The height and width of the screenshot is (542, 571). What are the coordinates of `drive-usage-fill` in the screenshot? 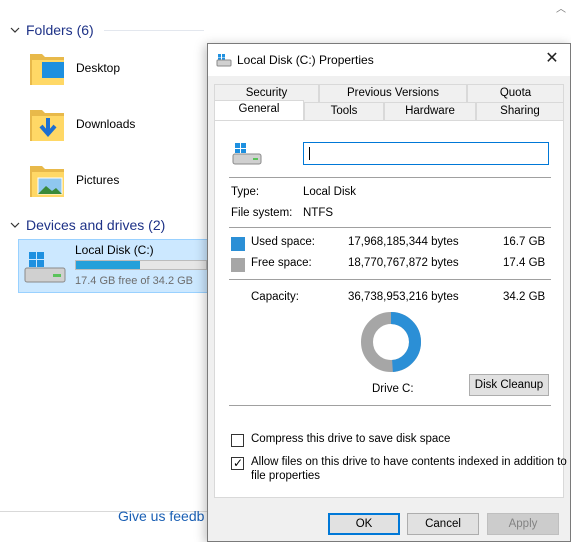 It's located at (108, 265).